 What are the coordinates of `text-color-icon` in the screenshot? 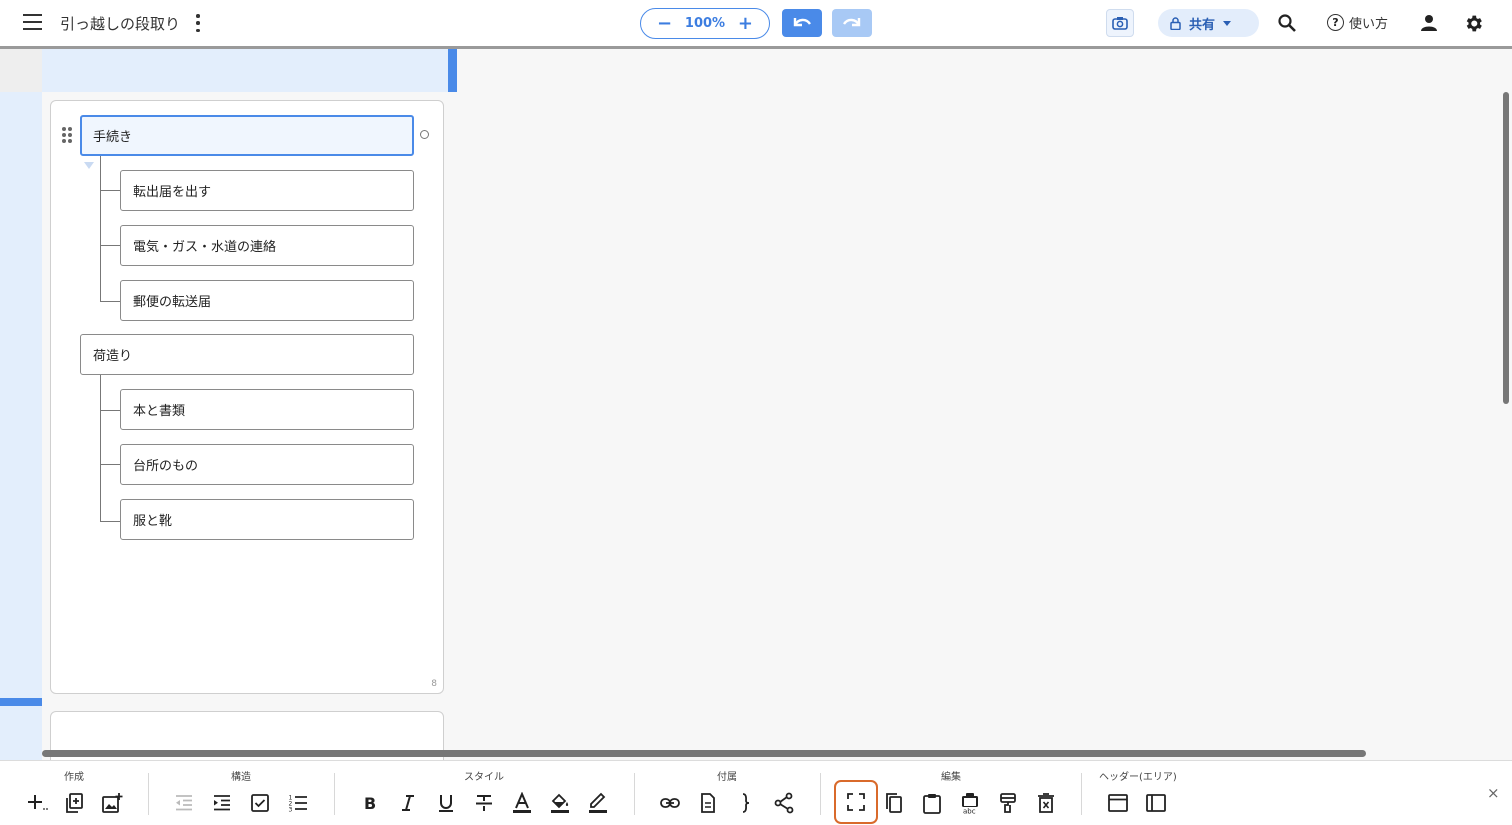 It's located at (522, 803).